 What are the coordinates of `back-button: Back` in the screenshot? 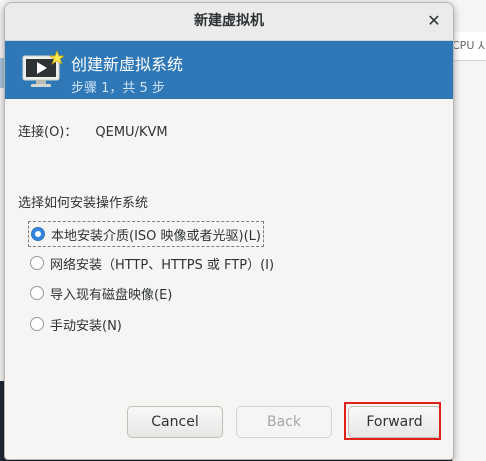 It's located at (284, 422).